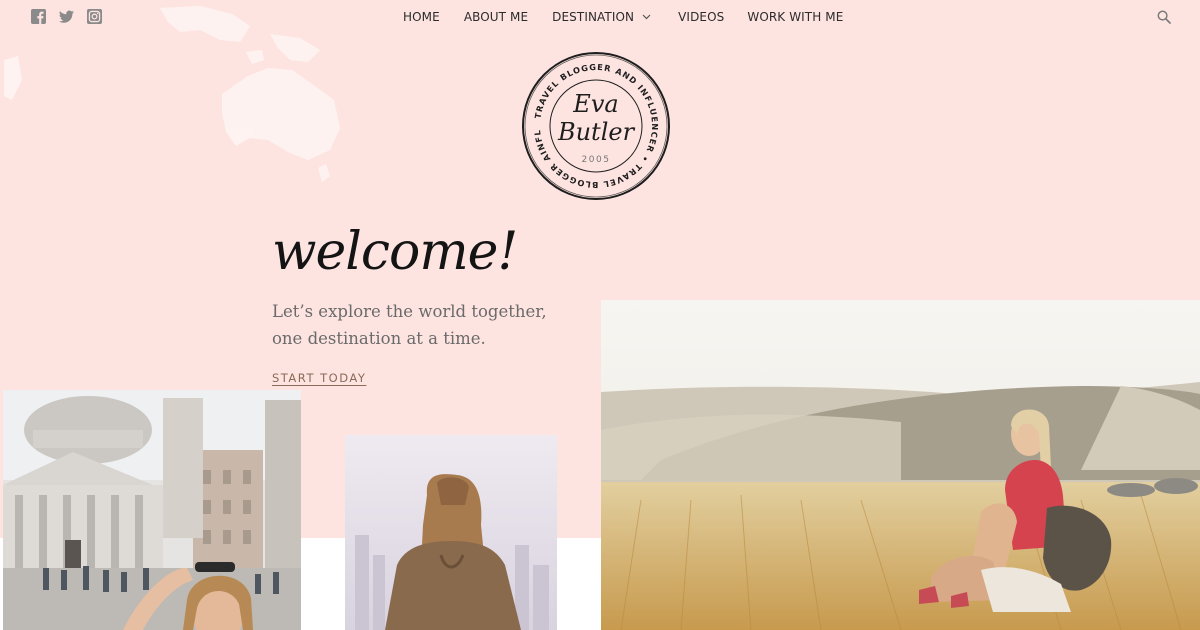 The height and width of the screenshot is (630, 1200). I want to click on nav-destination-item: DESTINATION, so click(601, 17).